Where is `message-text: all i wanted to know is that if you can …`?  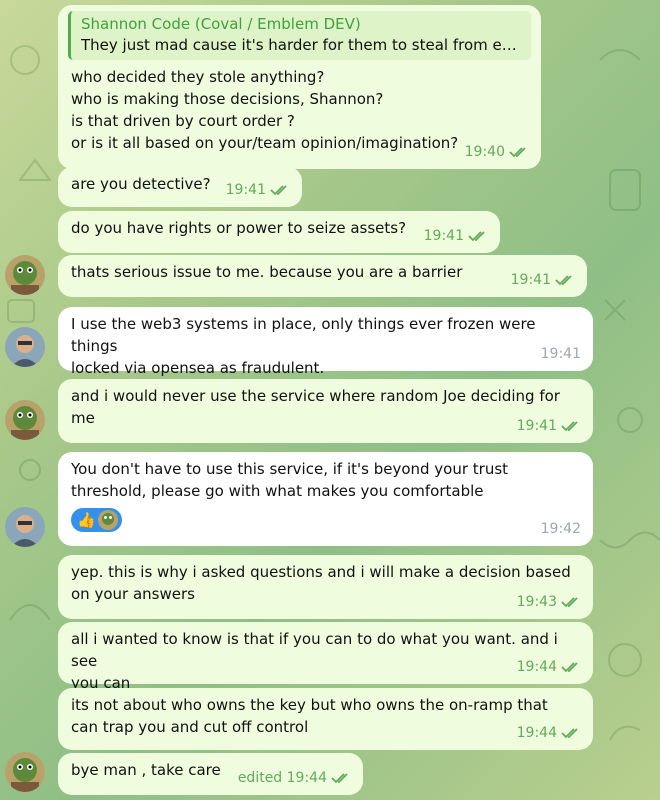
message-text: all i wanted to know is that if you can … is located at coordinates (314, 661).